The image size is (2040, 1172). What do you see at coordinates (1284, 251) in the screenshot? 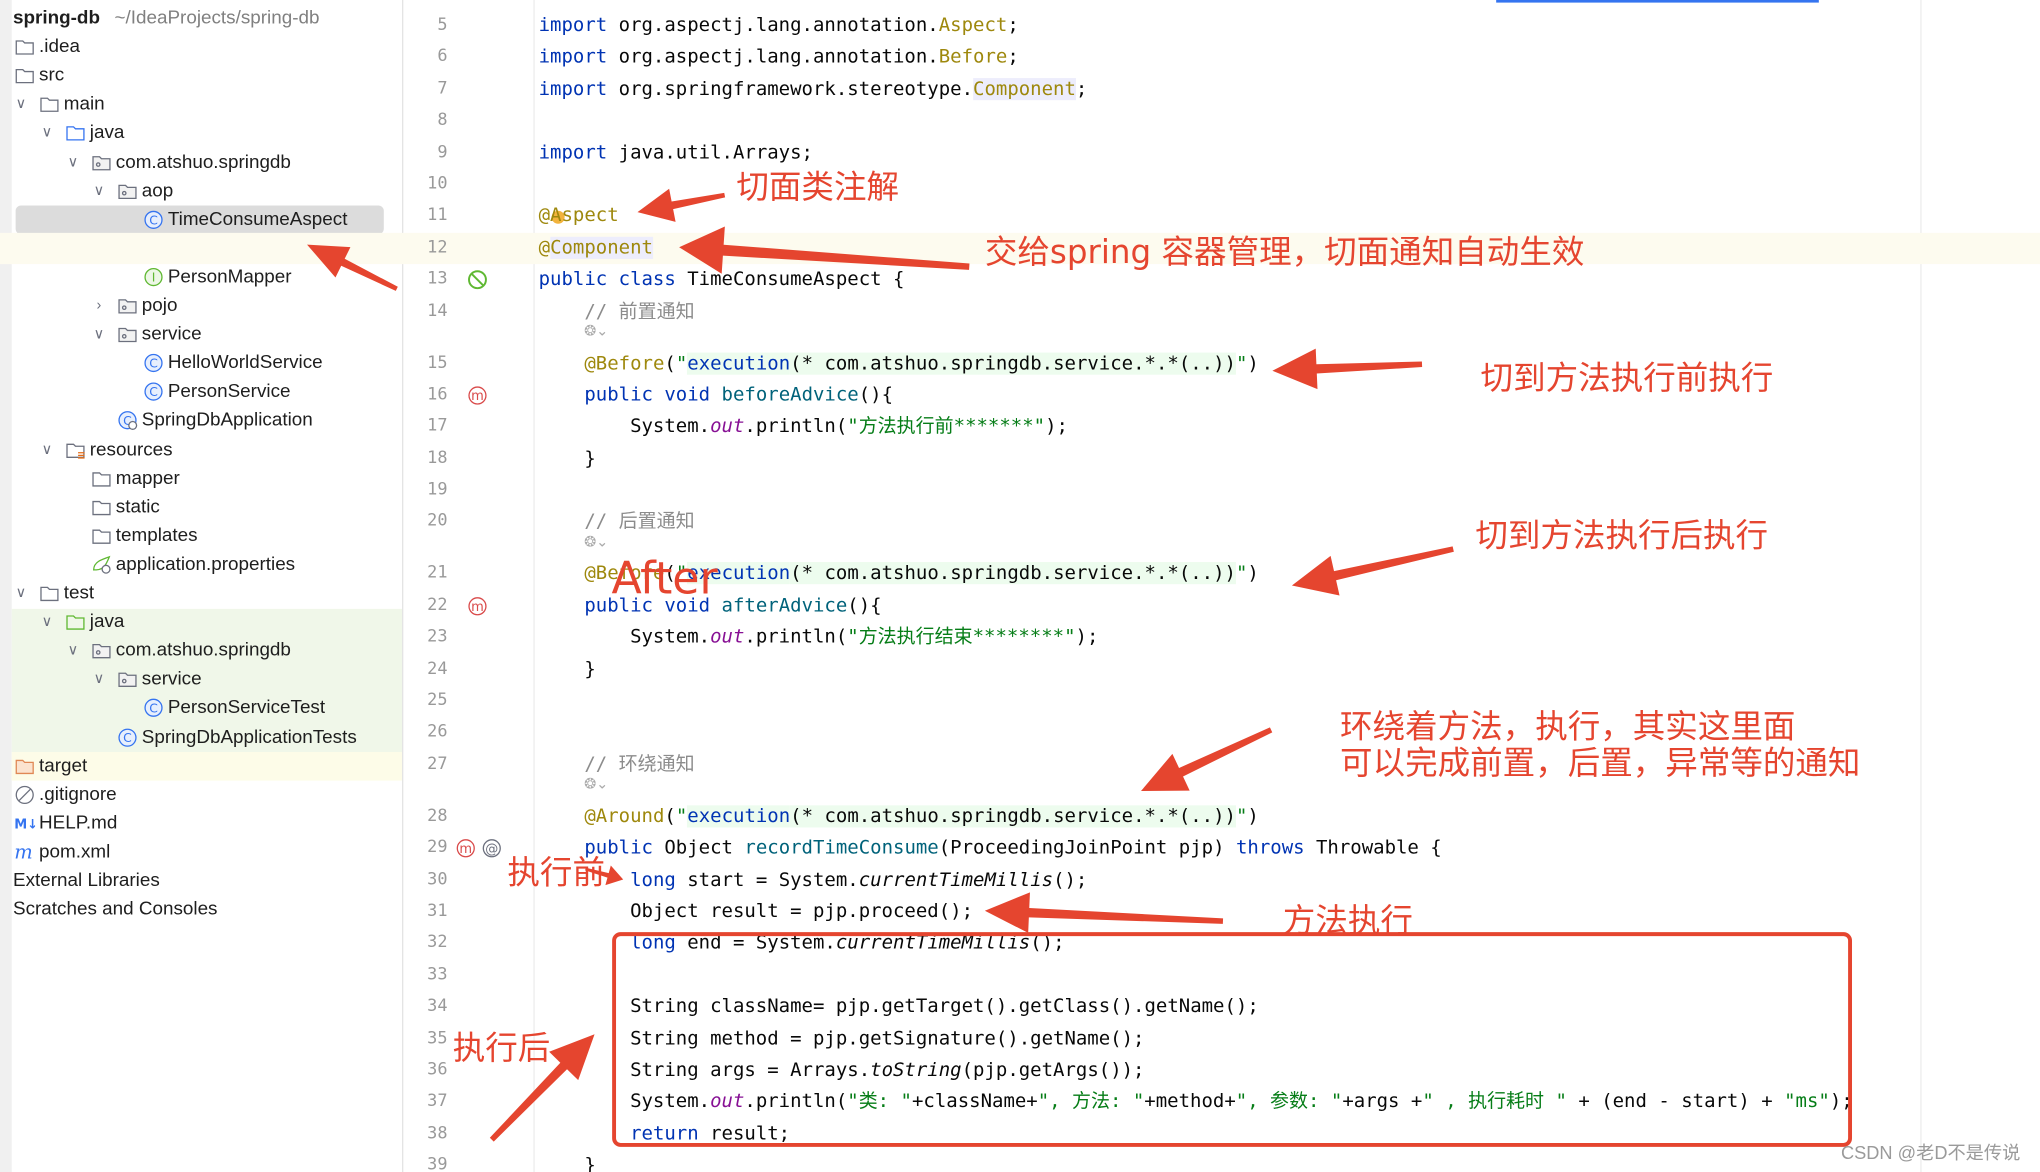
I see `component-note: 交给spring 容器管理，切面通知自动生效` at bounding box center [1284, 251].